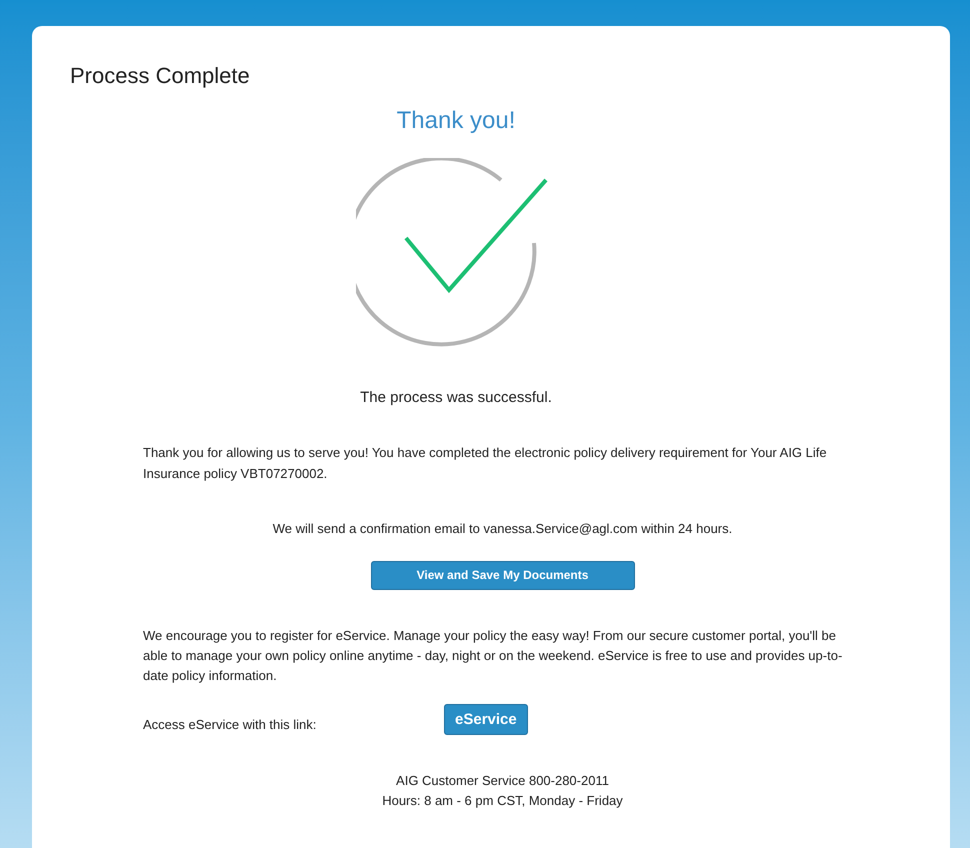  What do you see at coordinates (485, 463) in the screenshot?
I see `intro-paragraph: Thank you for allowing us to serve you! You have completed the electronic policy delivery requirement for Your AIG Life Insurance policy VBT07270002.` at bounding box center [485, 463].